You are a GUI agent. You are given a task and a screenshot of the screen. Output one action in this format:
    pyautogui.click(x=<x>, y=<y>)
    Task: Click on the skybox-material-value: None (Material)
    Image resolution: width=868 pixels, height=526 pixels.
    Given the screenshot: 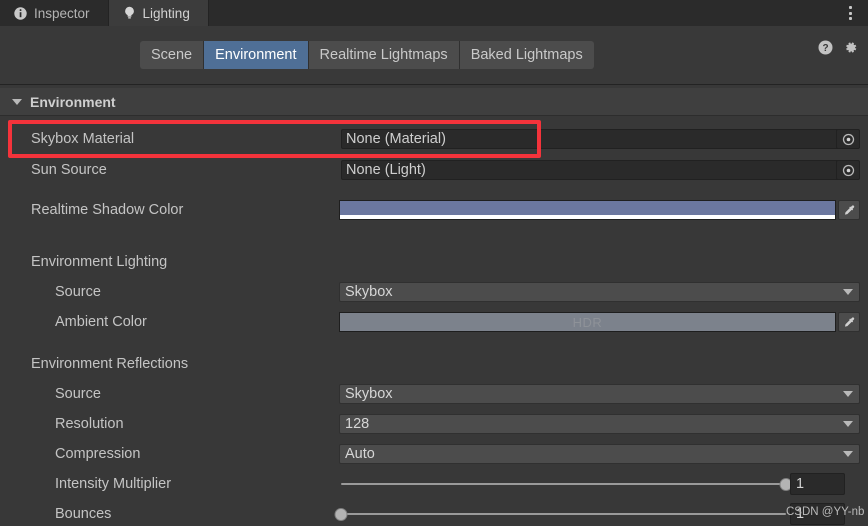 What is the action you would take?
    pyautogui.click(x=396, y=139)
    